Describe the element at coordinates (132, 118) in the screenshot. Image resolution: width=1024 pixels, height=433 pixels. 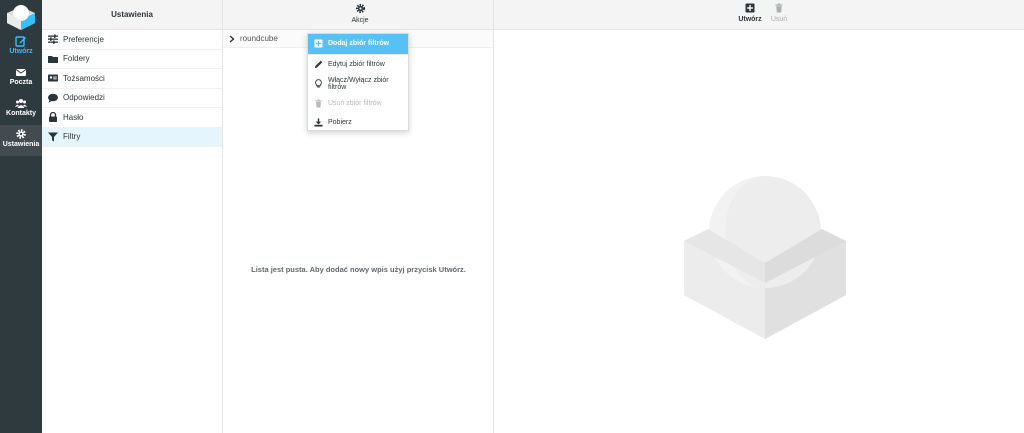
I see `settings-item-password: Hasło` at that location.